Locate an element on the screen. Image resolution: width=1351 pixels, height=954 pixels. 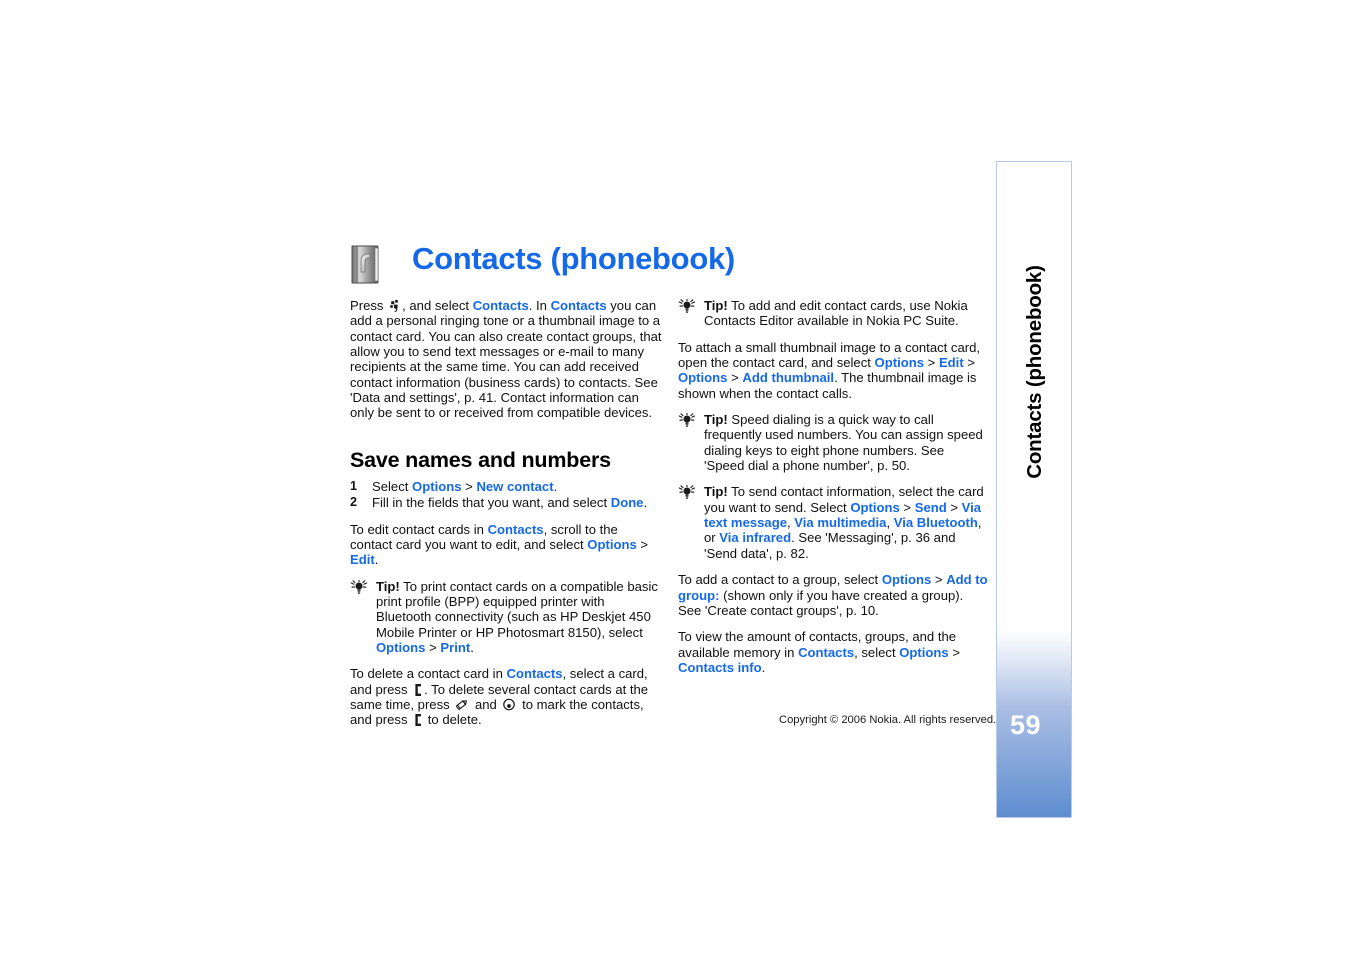
intro-text-3: . In is located at coordinates (539, 305).